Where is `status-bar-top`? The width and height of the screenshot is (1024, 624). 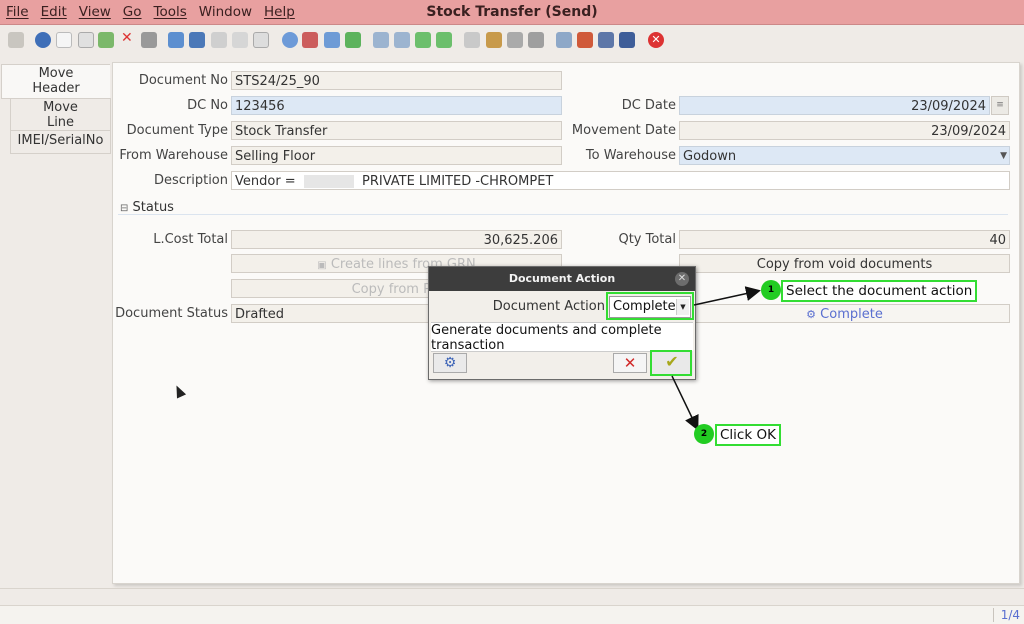 status-bar-top is located at coordinates (512, 596).